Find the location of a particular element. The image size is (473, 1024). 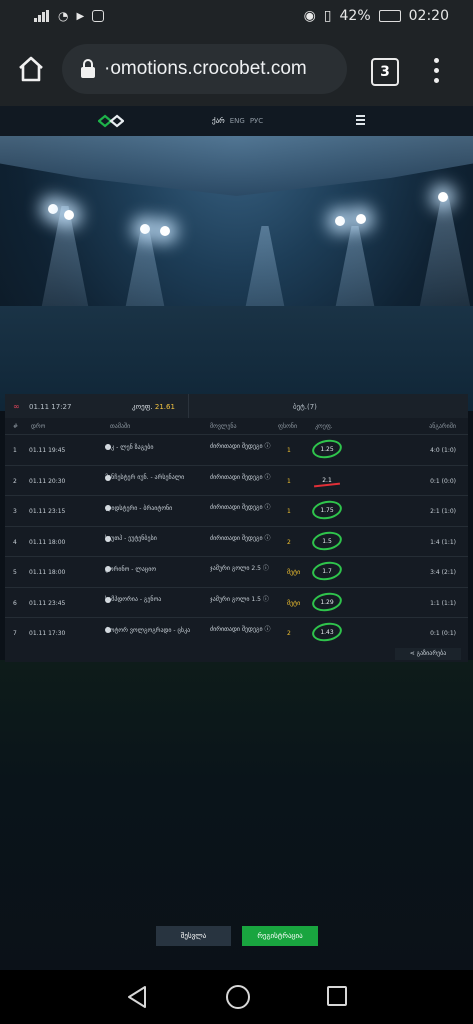

row-num: 6 is located at coordinates (15, 603).